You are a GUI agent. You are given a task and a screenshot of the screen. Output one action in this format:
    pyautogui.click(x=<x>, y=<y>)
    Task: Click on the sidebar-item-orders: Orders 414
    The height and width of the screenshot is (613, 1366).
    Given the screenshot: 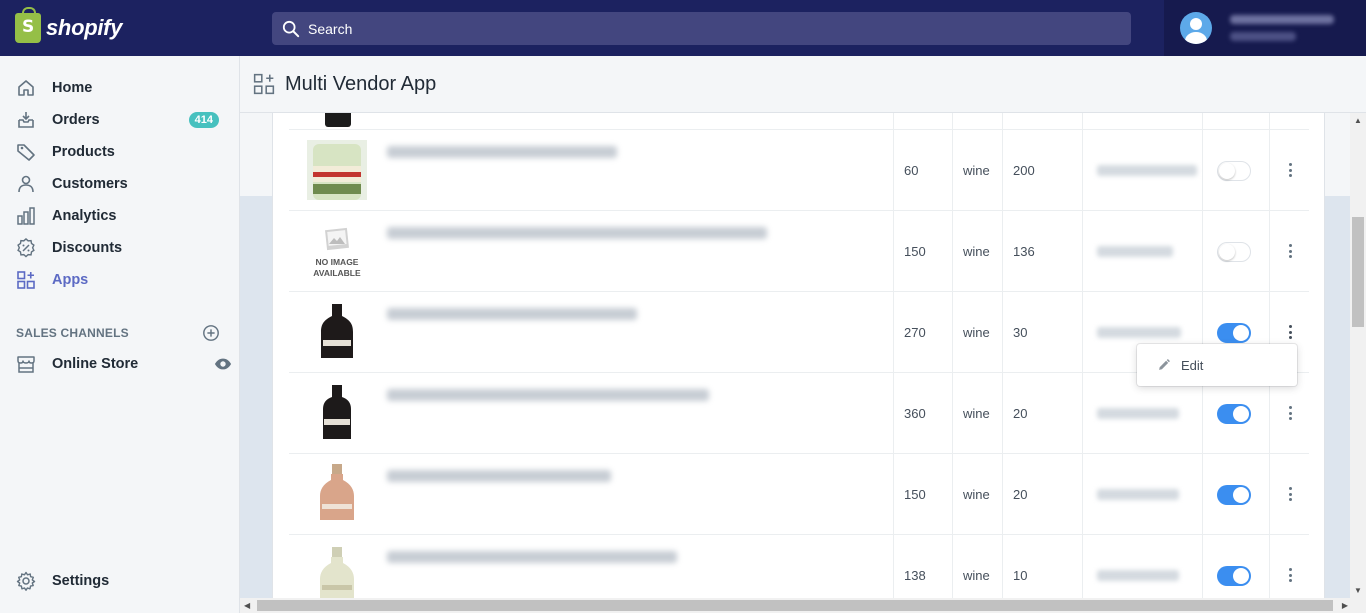 What is the action you would take?
    pyautogui.click(x=120, y=120)
    